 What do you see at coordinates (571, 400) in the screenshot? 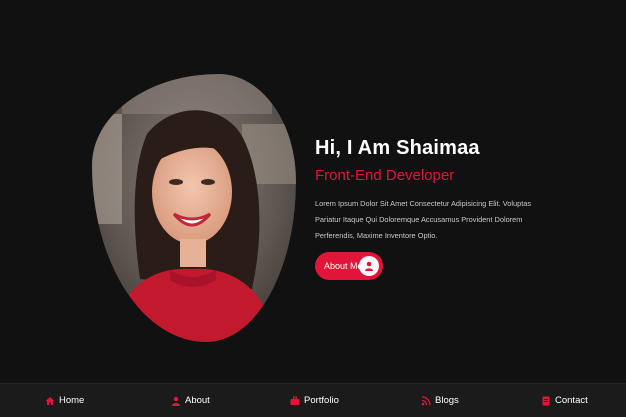
I see `nav-item-label: Contact` at bounding box center [571, 400].